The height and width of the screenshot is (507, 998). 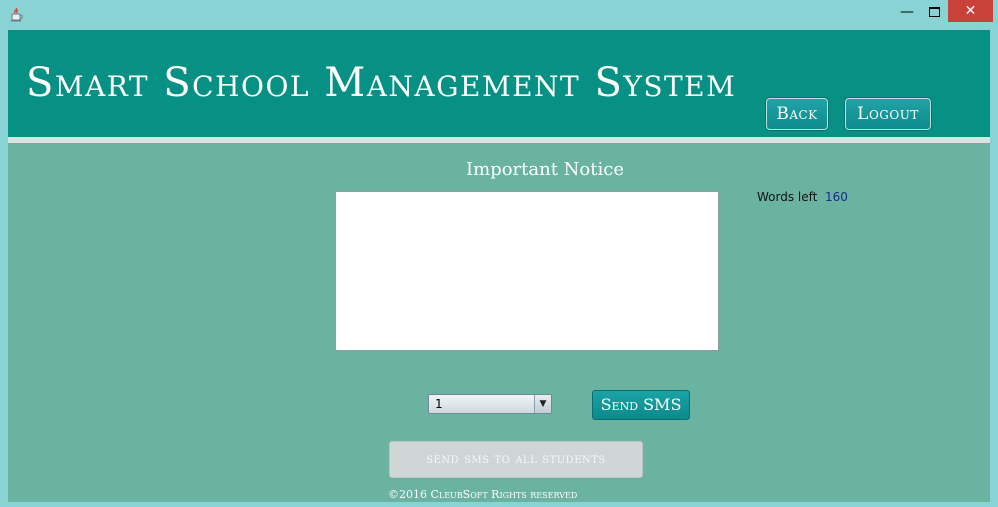 What do you see at coordinates (836, 197) in the screenshot?
I see `words-left-counter: 160` at bounding box center [836, 197].